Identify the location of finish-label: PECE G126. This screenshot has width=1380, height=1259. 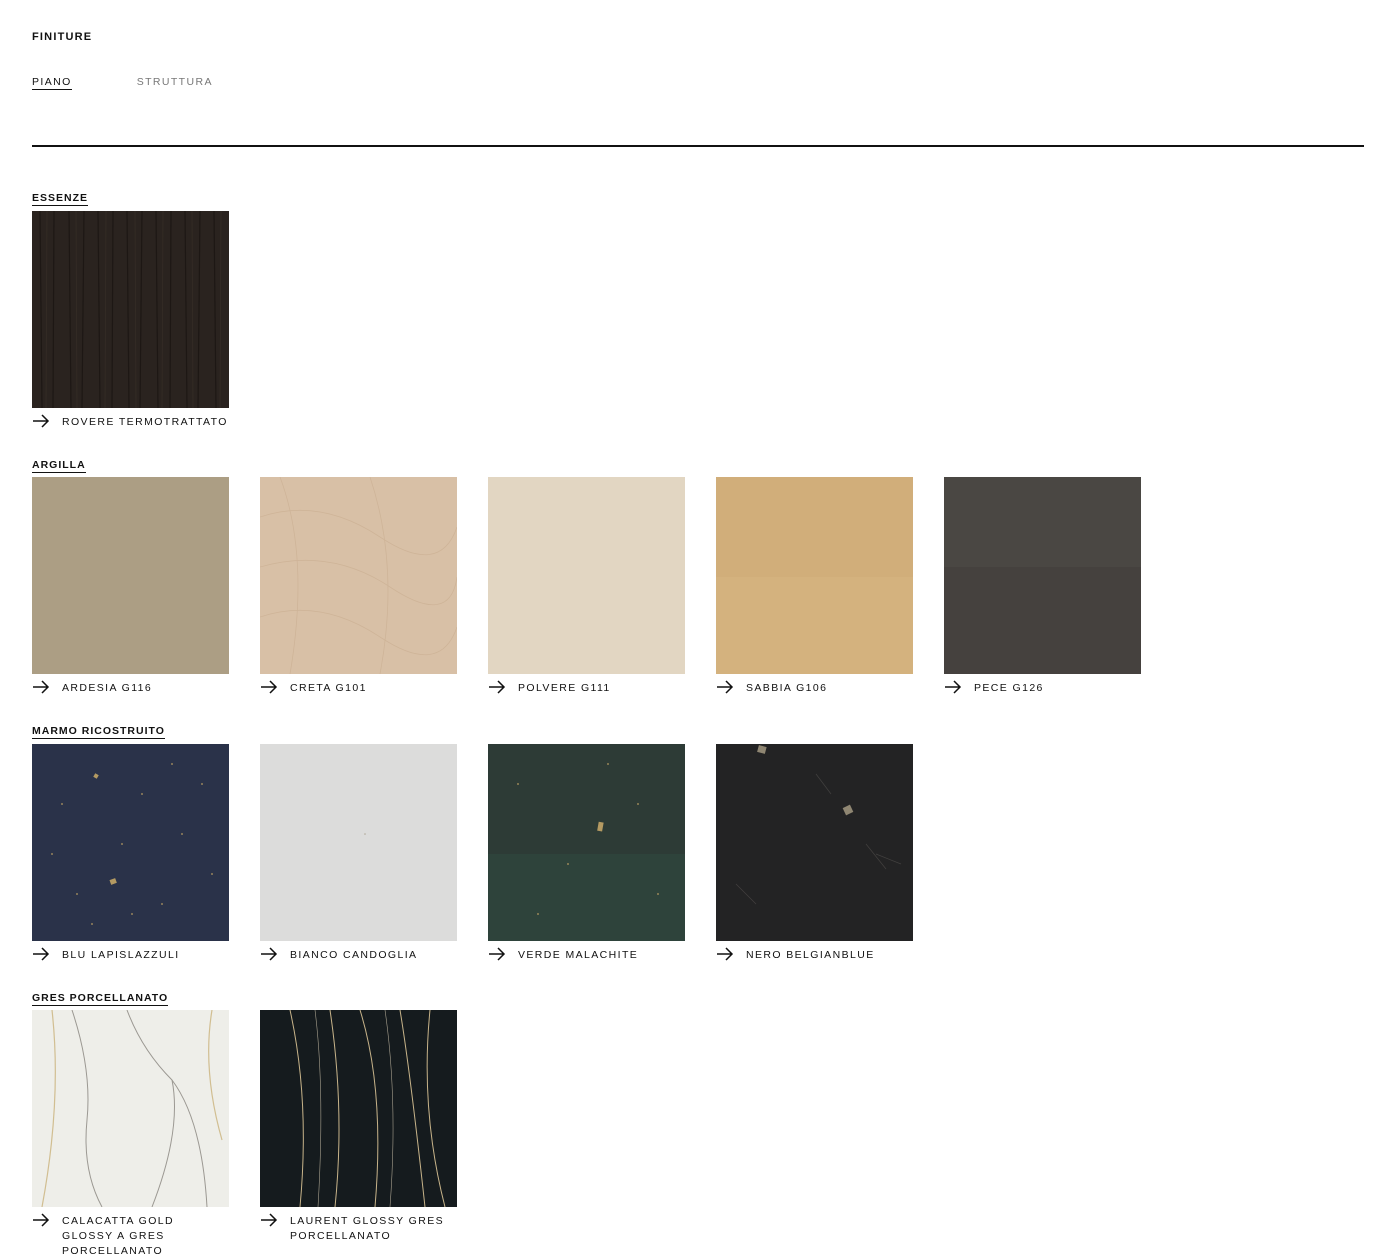
(1042, 688).